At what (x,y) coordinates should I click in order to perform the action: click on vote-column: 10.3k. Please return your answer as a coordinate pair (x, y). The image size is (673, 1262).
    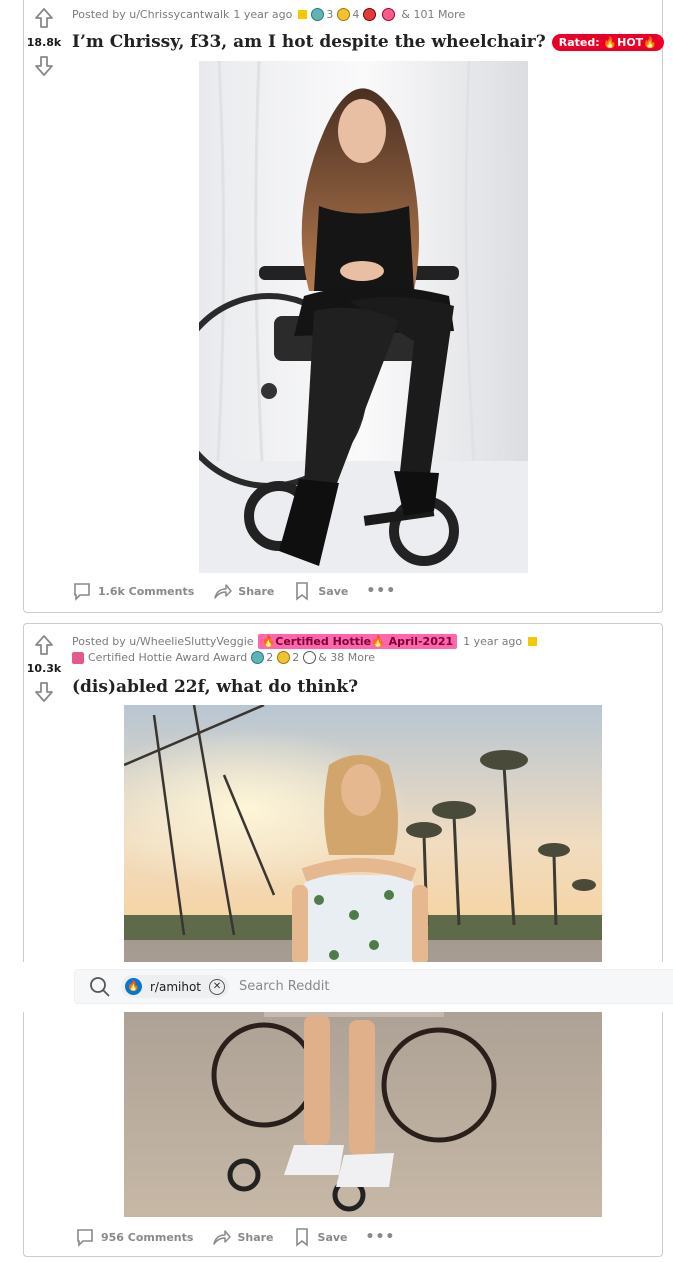
    Looking at the image, I should click on (44, 940).